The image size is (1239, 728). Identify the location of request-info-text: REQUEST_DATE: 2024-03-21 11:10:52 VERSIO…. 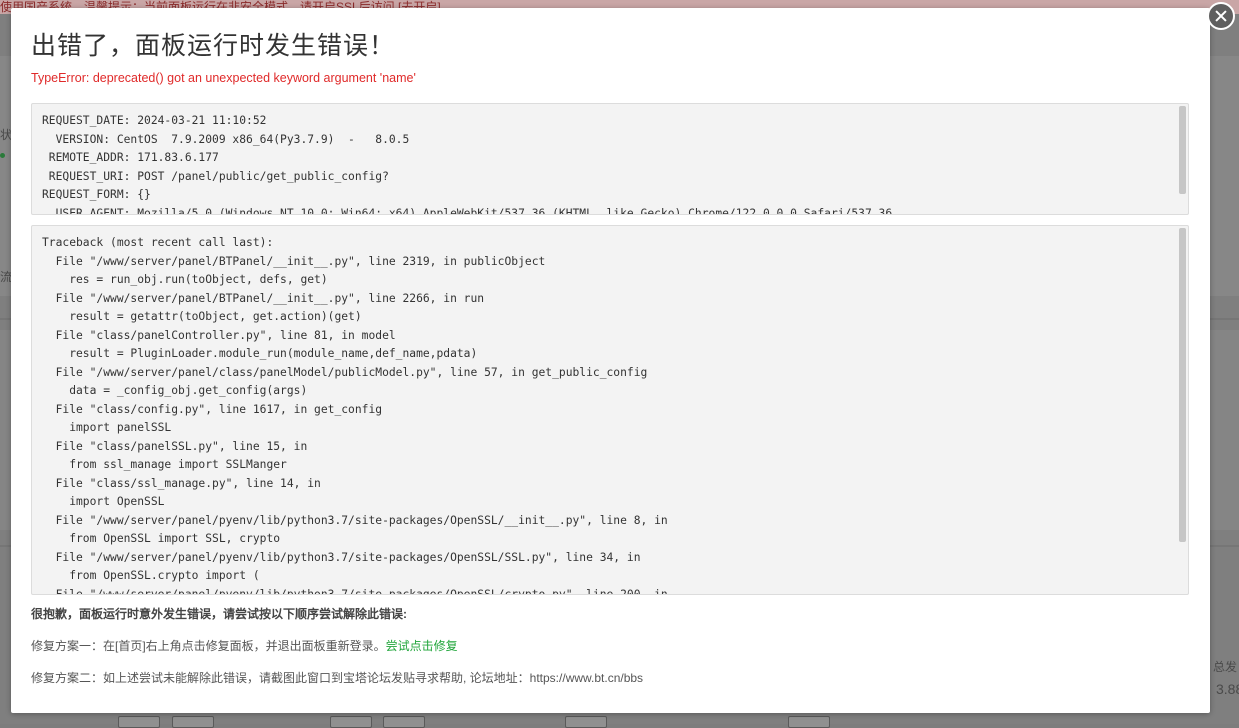
(467, 164).